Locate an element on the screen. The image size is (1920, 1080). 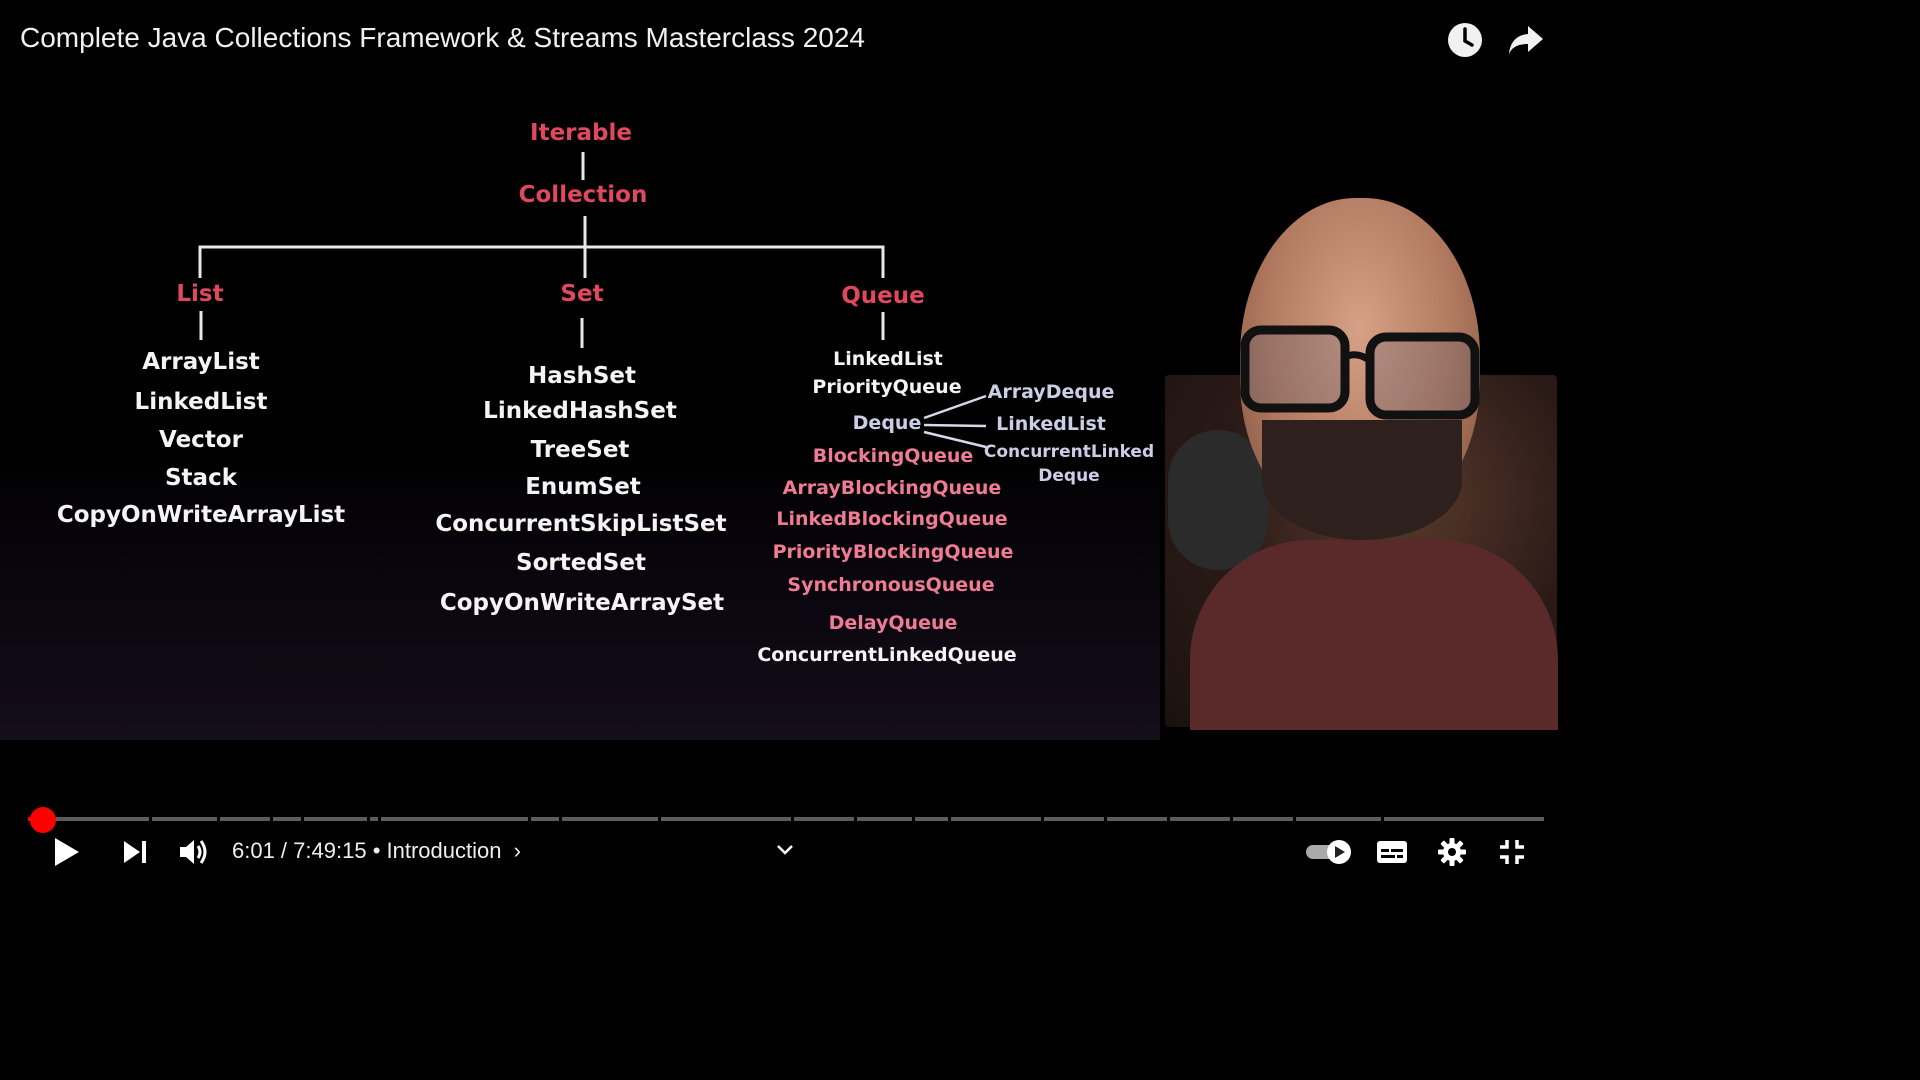
next-icon is located at coordinates (135, 852).